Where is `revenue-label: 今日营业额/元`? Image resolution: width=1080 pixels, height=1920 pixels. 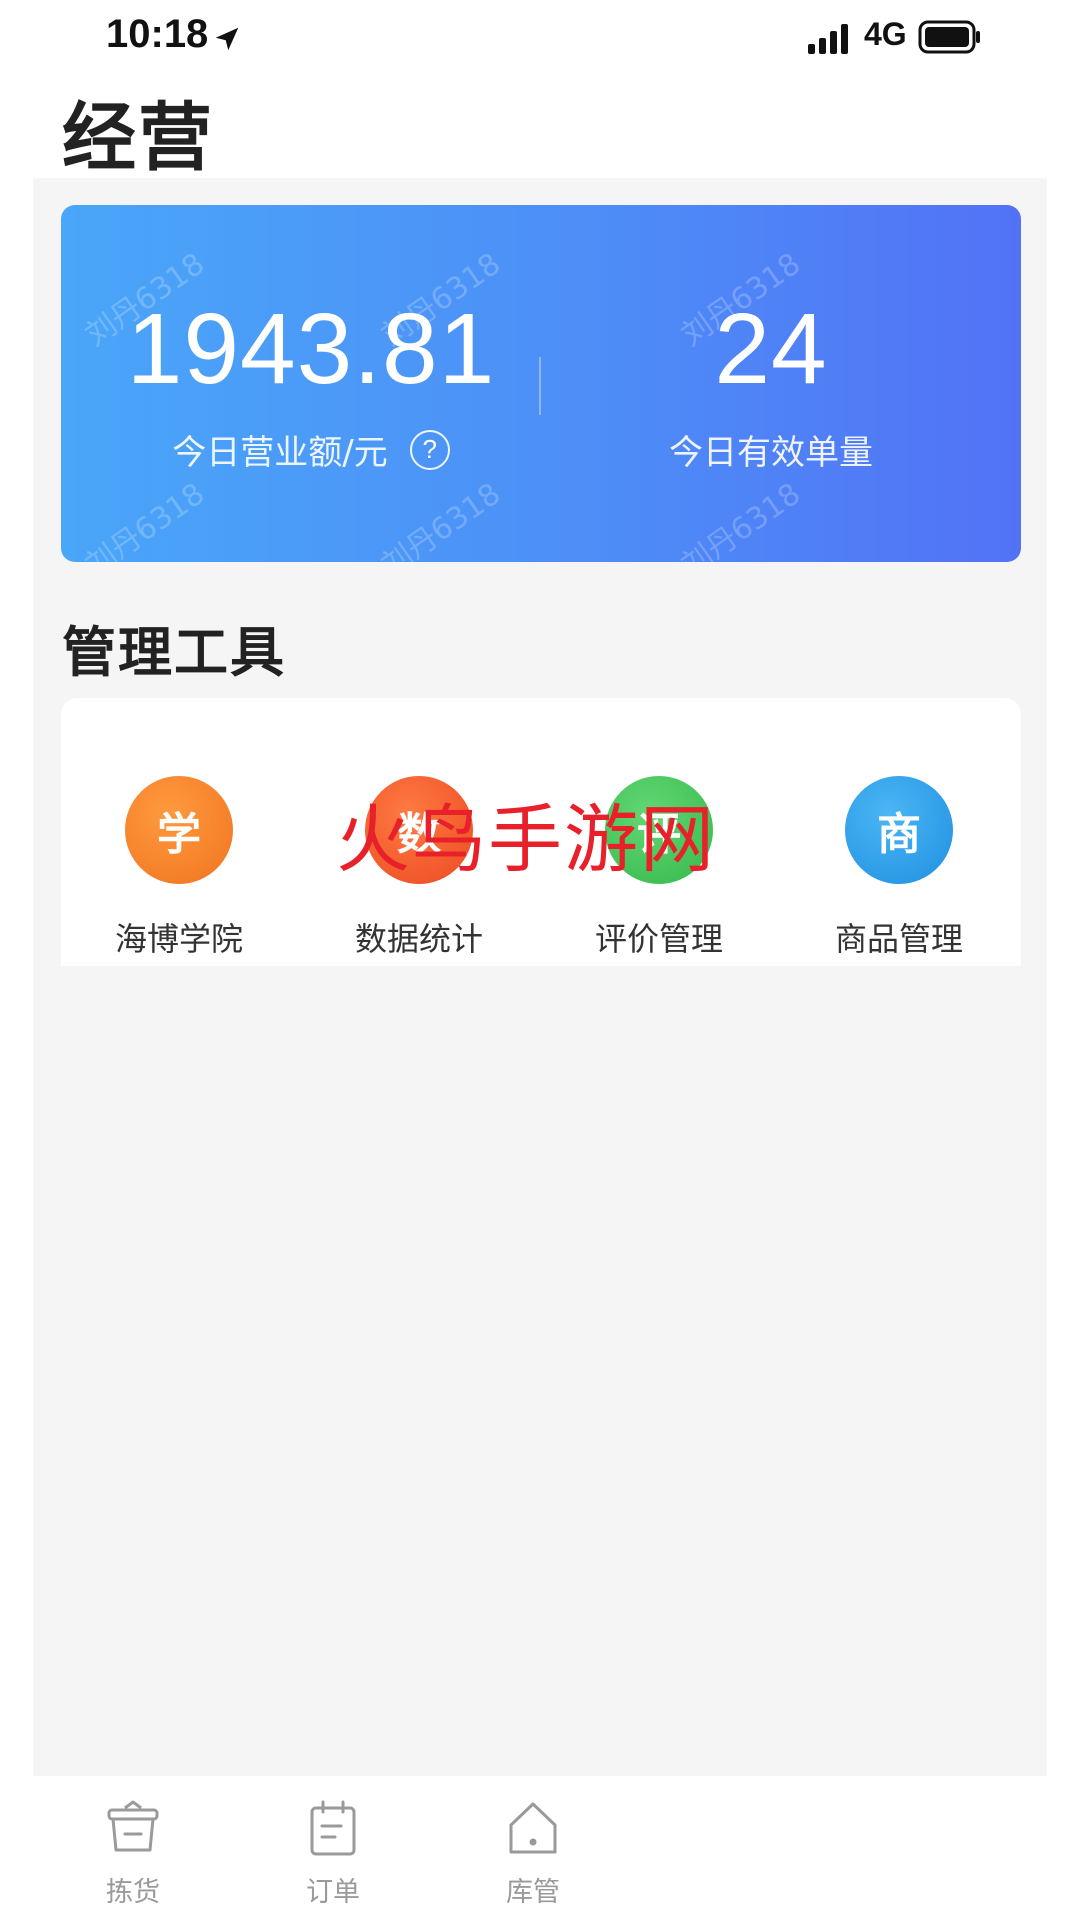 revenue-label: 今日营业额/元 is located at coordinates (280, 453).